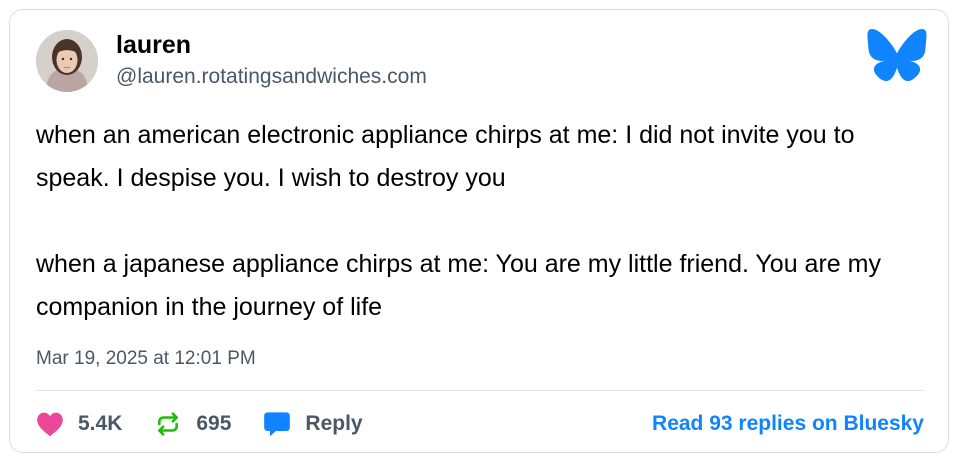 Image resolution: width=960 pixels, height=461 pixels. What do you see at coordinates (334, 423) in the screenshot?
I see `reply-label: Reply` at bounding box center [334, 423].